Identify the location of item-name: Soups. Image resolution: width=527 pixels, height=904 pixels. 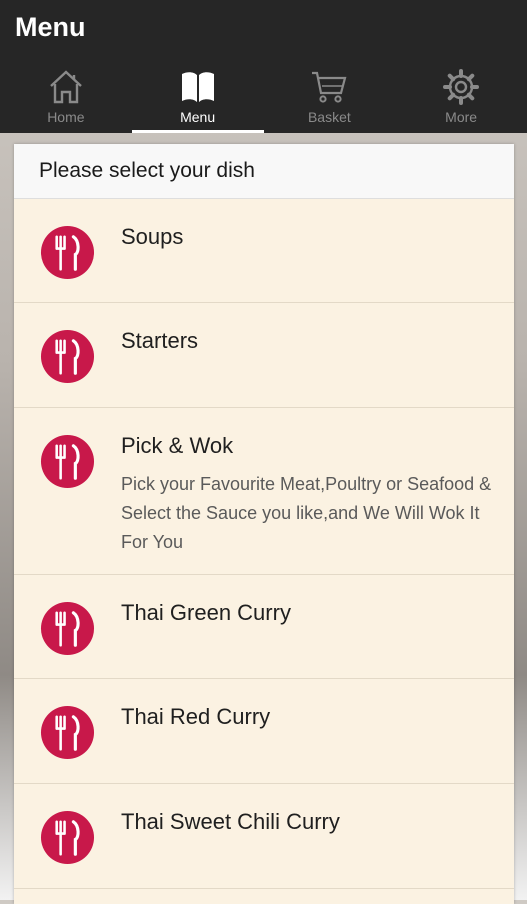
(152, 236).